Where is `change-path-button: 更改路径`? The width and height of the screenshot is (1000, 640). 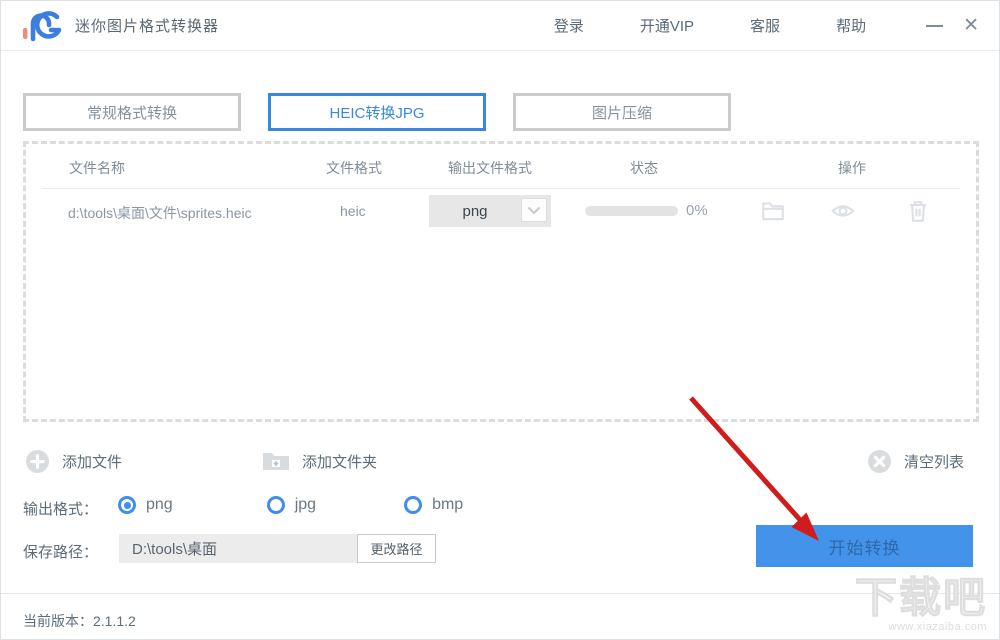 change-path-button: 更改路径 is located at coordinates (396, 548).